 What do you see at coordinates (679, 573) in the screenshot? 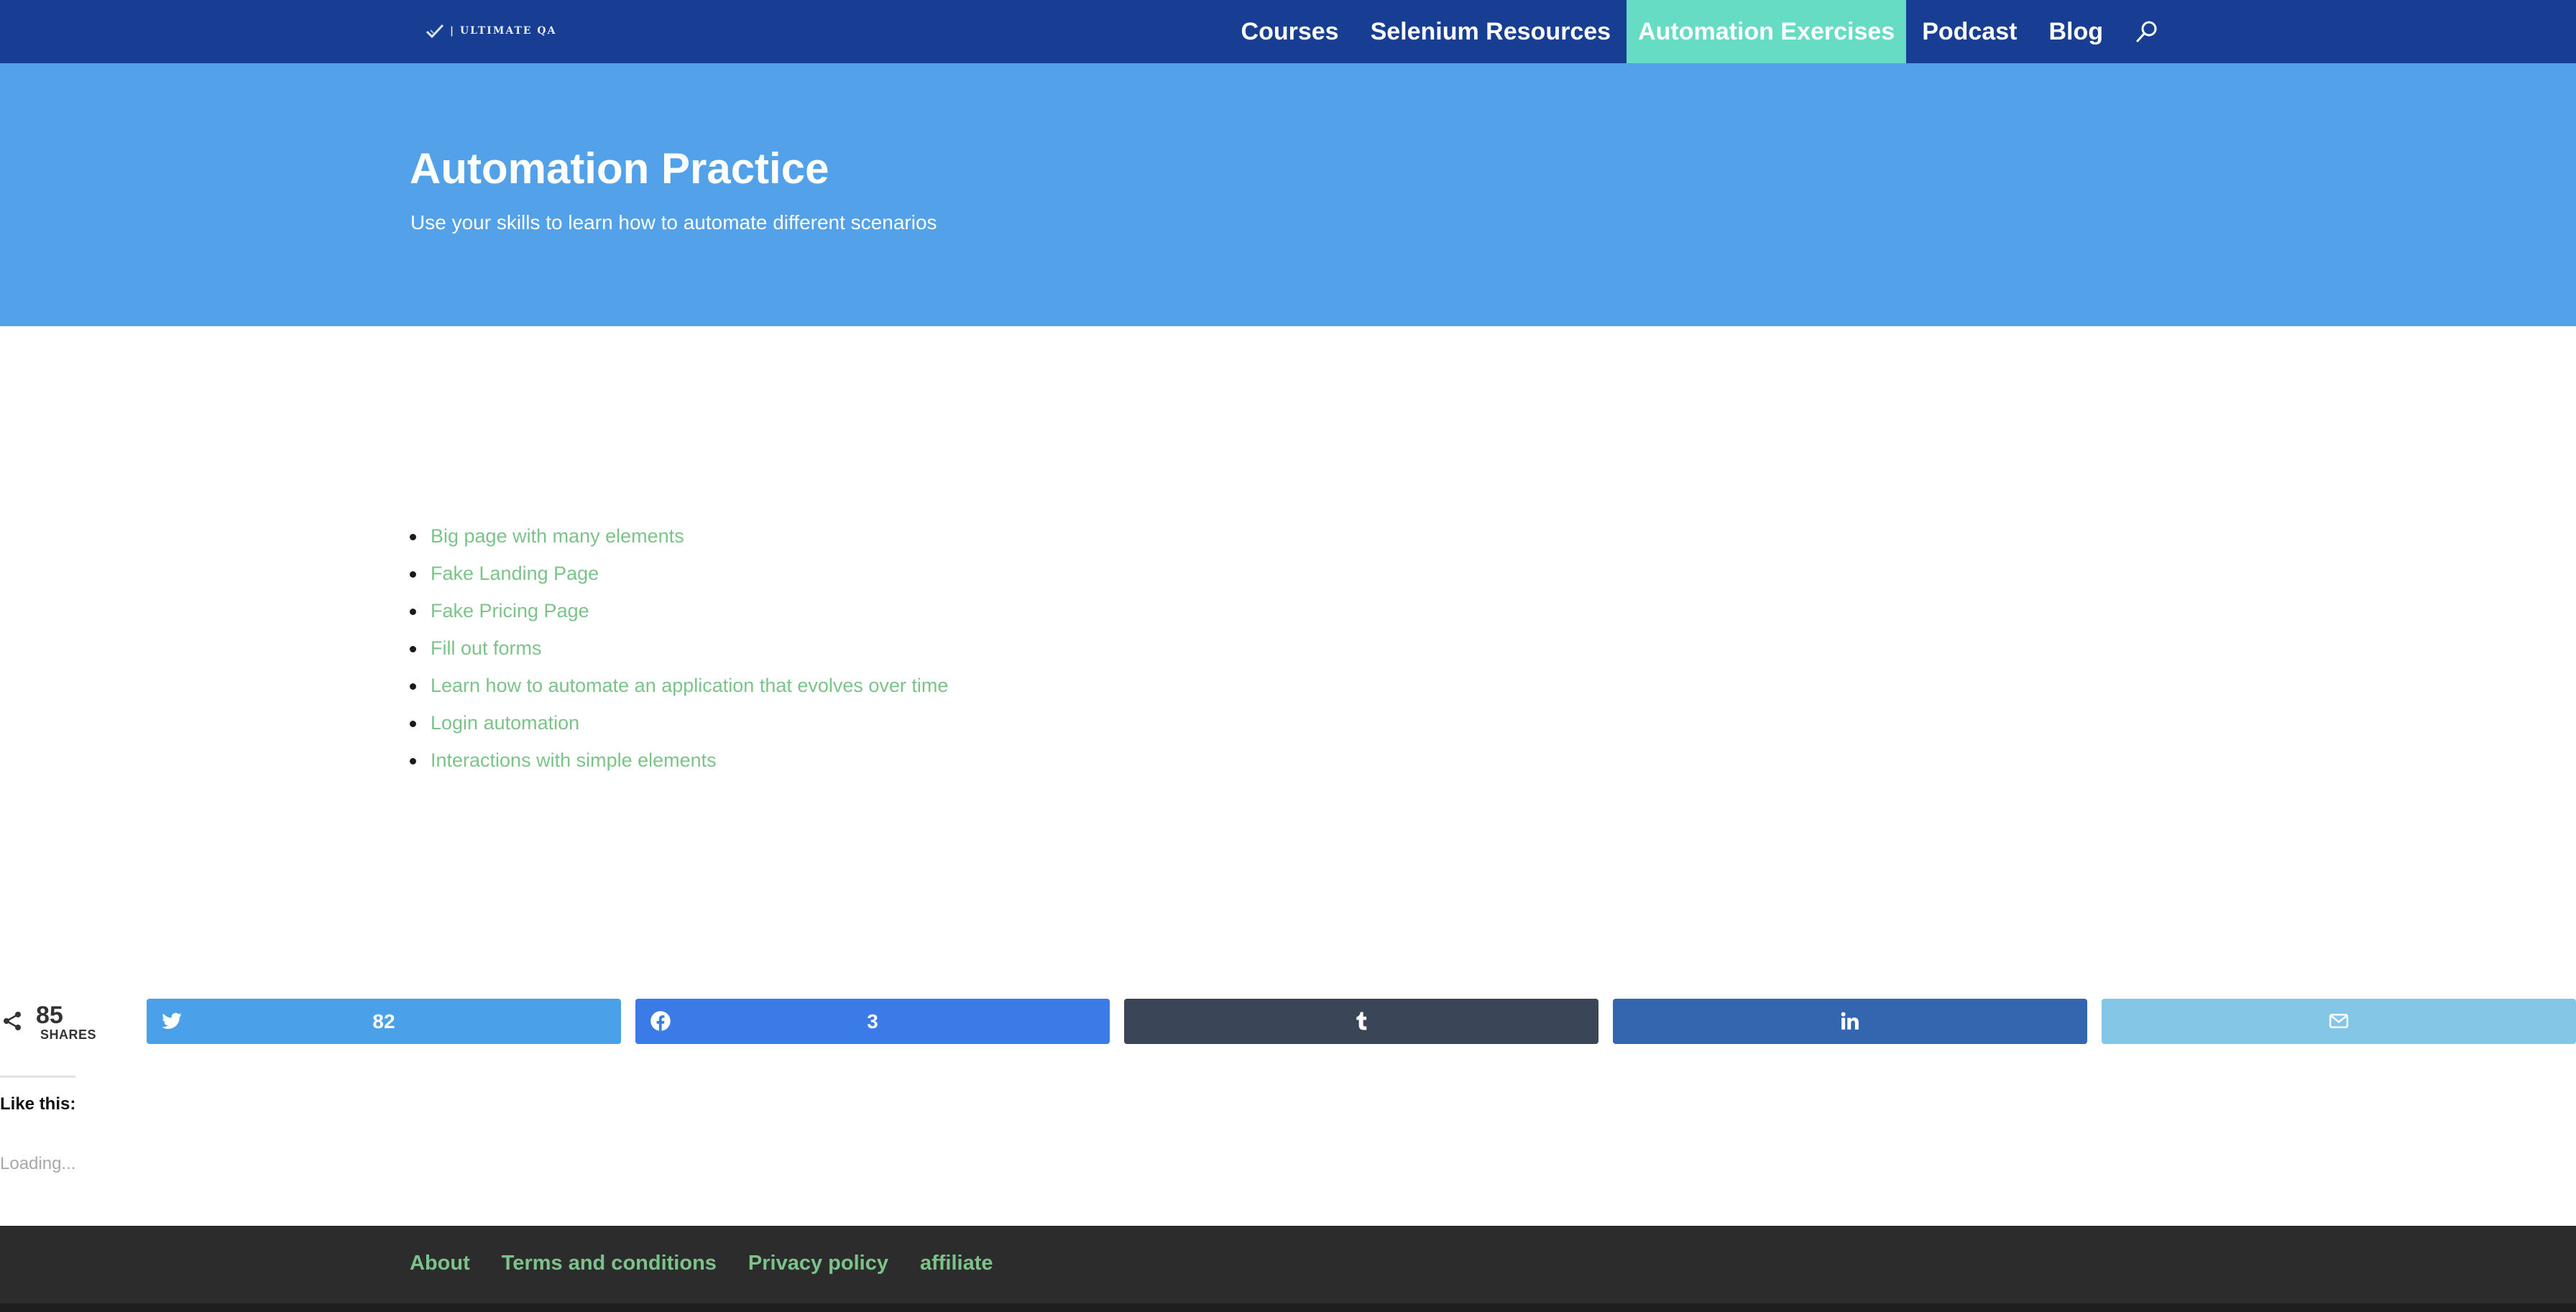
I see `list-item: Fake Landing Page` at bounding box center [679, 573].